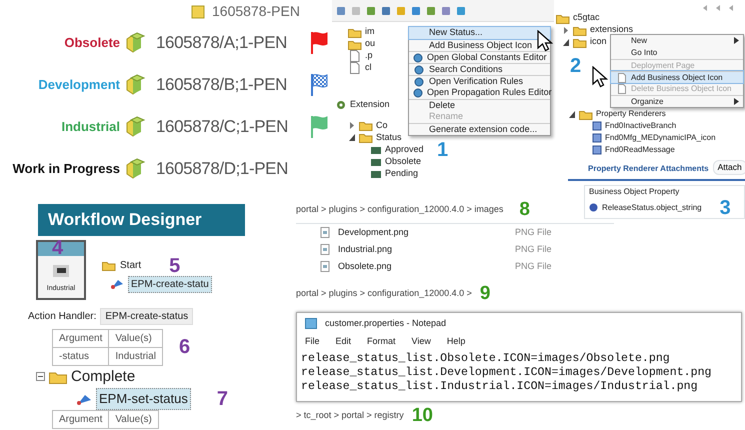 Image resolution: width=745 pixels, height=430 pixels. Describe the element at coordinates (479, 69) in the screenshot. I see `menu-item: Search Conditions` at that location.